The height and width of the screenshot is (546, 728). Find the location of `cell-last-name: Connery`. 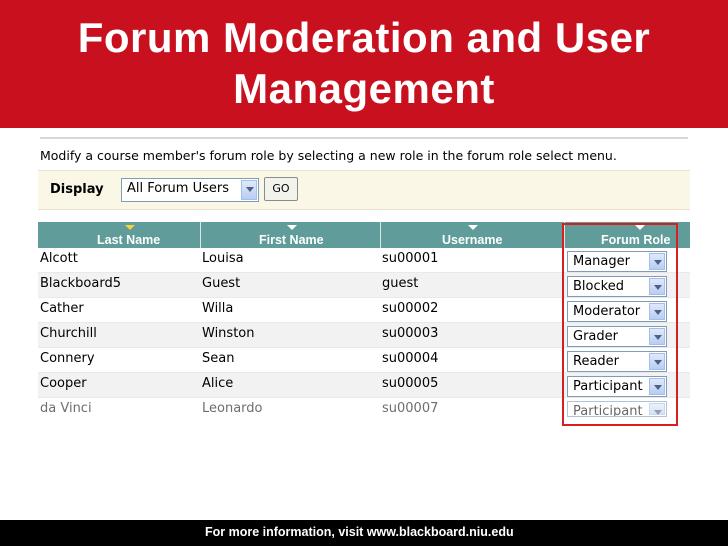

cell-last-name: Connery is located at coordinates (67, 358).